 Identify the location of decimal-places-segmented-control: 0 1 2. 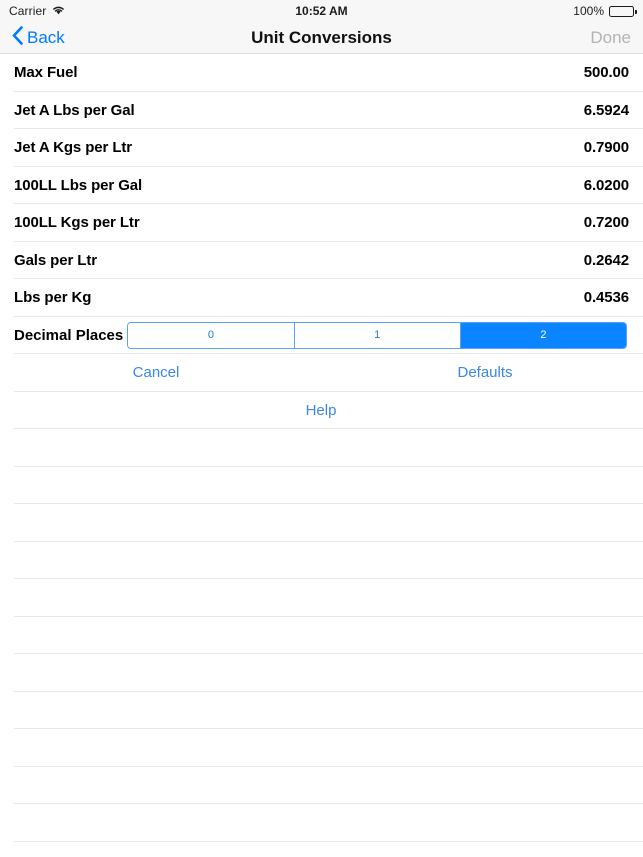
(377, 335).